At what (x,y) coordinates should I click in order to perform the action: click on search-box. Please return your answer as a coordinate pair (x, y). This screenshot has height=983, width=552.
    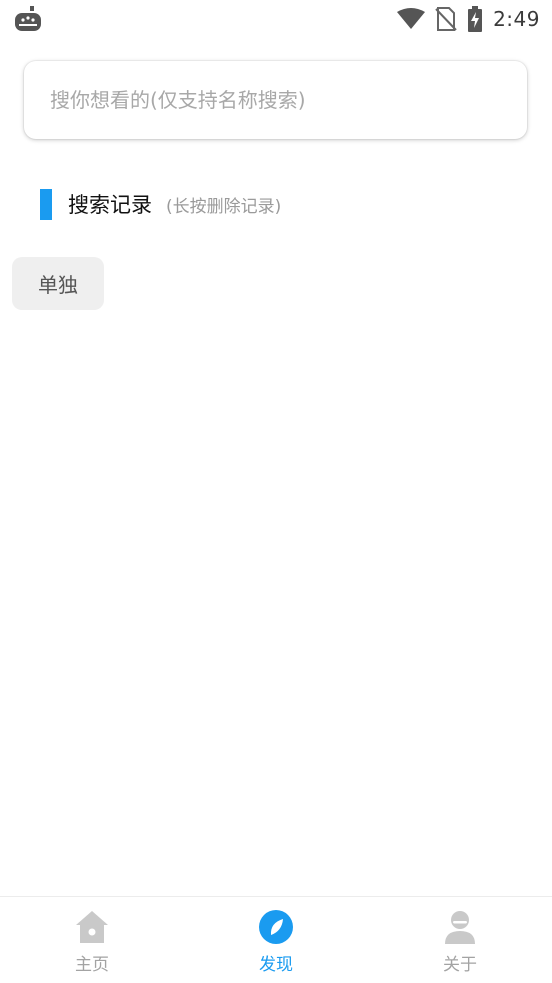
    Looking at the image, I should click on (275, 100).